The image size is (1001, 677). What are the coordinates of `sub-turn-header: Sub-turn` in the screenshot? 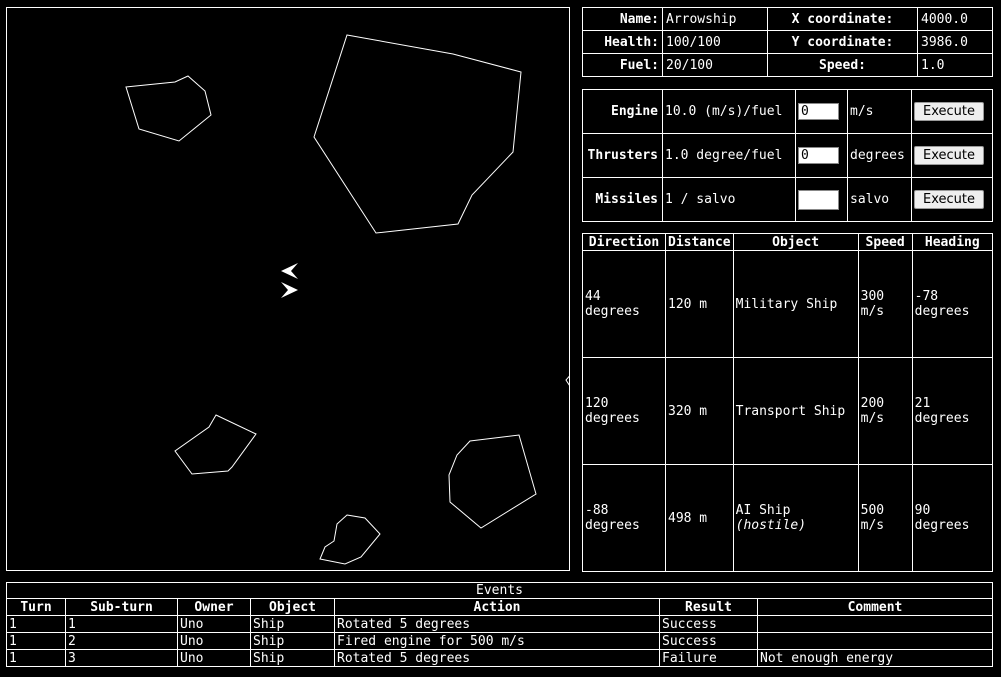 It's located at (121, 607).